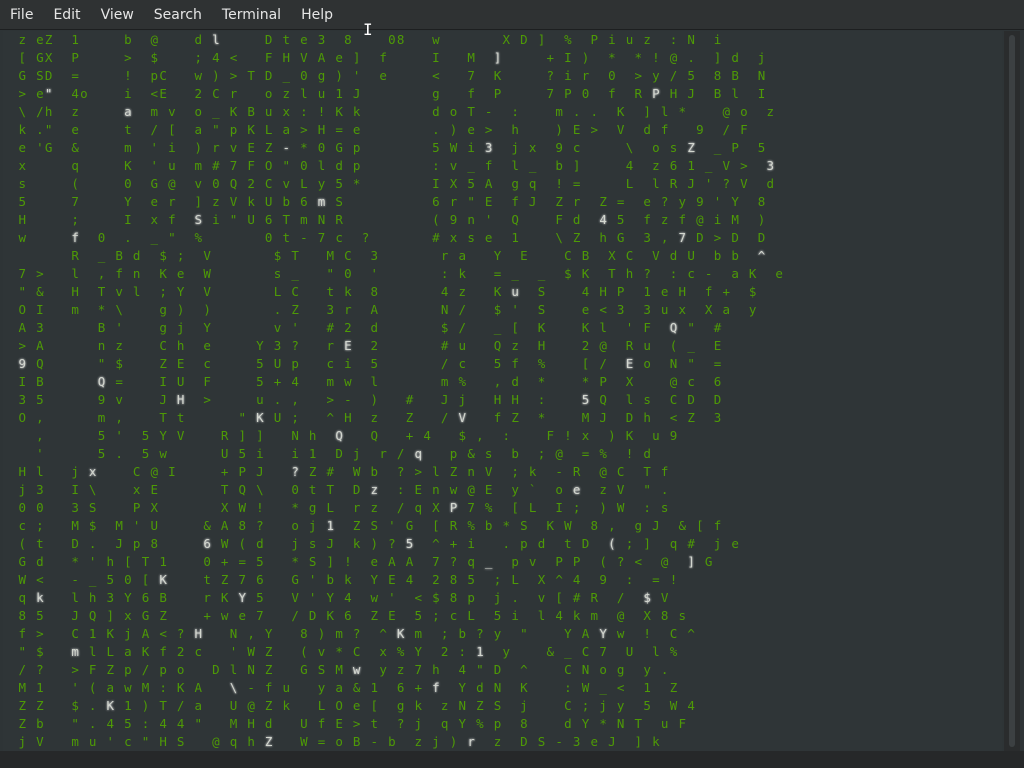 The width and height of the screenshot is (1024, 768). I want to click on matrix-glyph: Y, so click(418, 651).